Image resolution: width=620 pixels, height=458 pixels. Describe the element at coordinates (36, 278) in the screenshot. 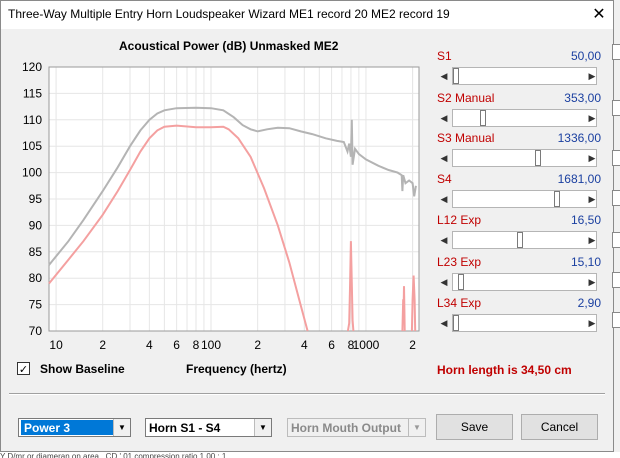

I see `y-tick-label: 80` at that location.